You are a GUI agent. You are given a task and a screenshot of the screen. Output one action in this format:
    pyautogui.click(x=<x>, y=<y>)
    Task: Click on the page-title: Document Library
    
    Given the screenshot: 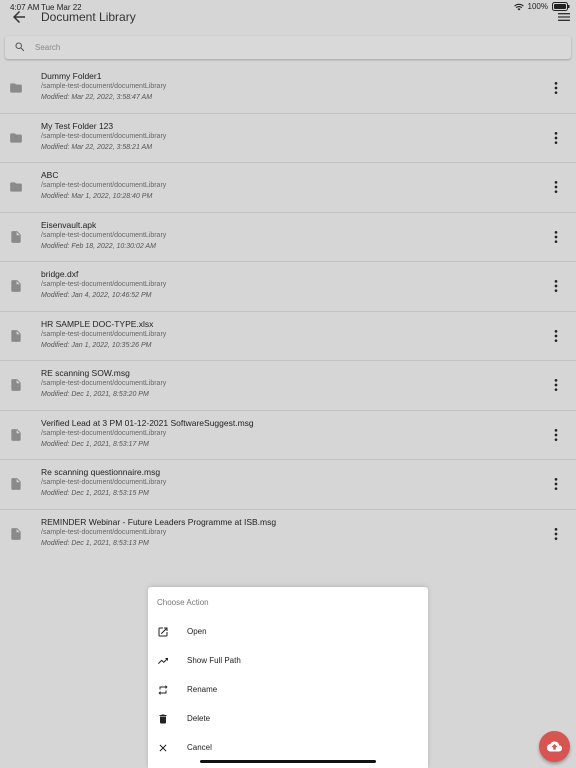 What is the action you would take?
    pyautogui.click(x=88, y=17)
    